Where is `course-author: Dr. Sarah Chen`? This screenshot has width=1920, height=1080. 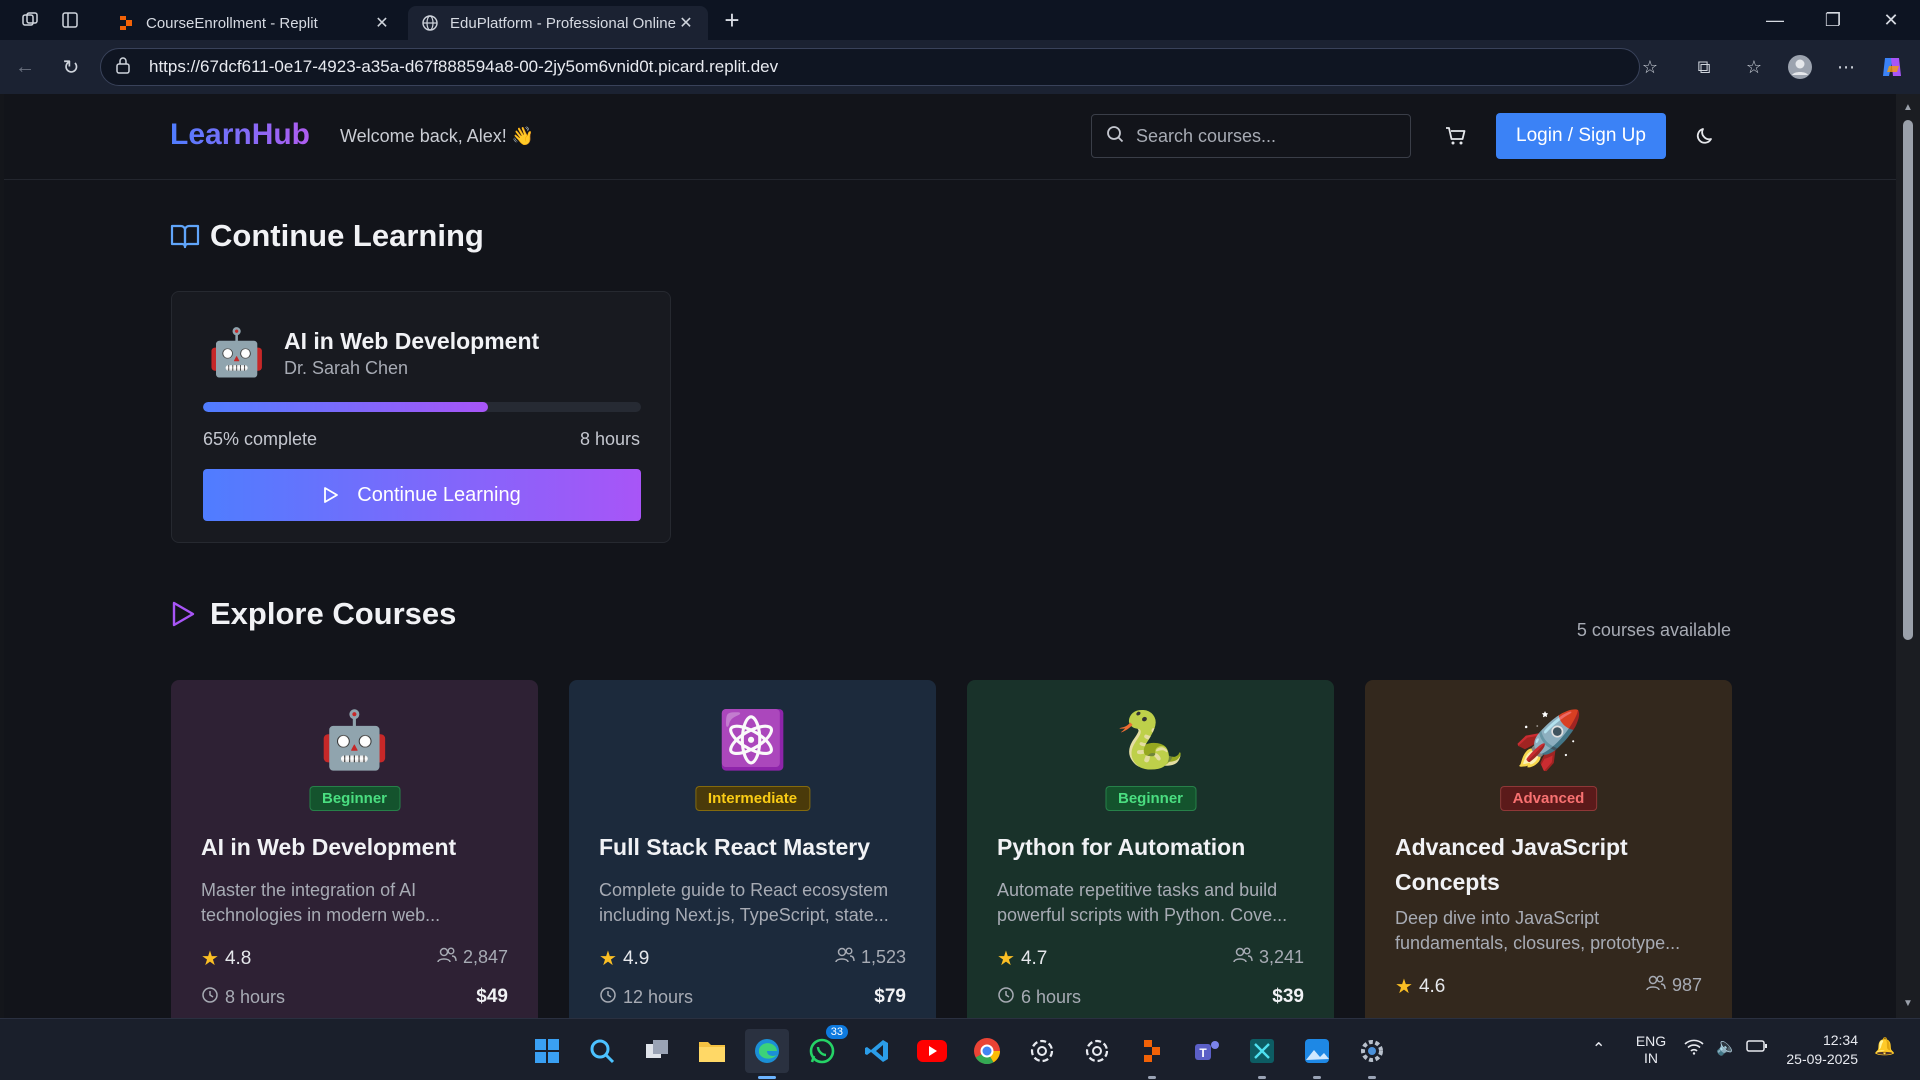 course-author: Dr. Sarah Chen is located at coordinates (346, 368).